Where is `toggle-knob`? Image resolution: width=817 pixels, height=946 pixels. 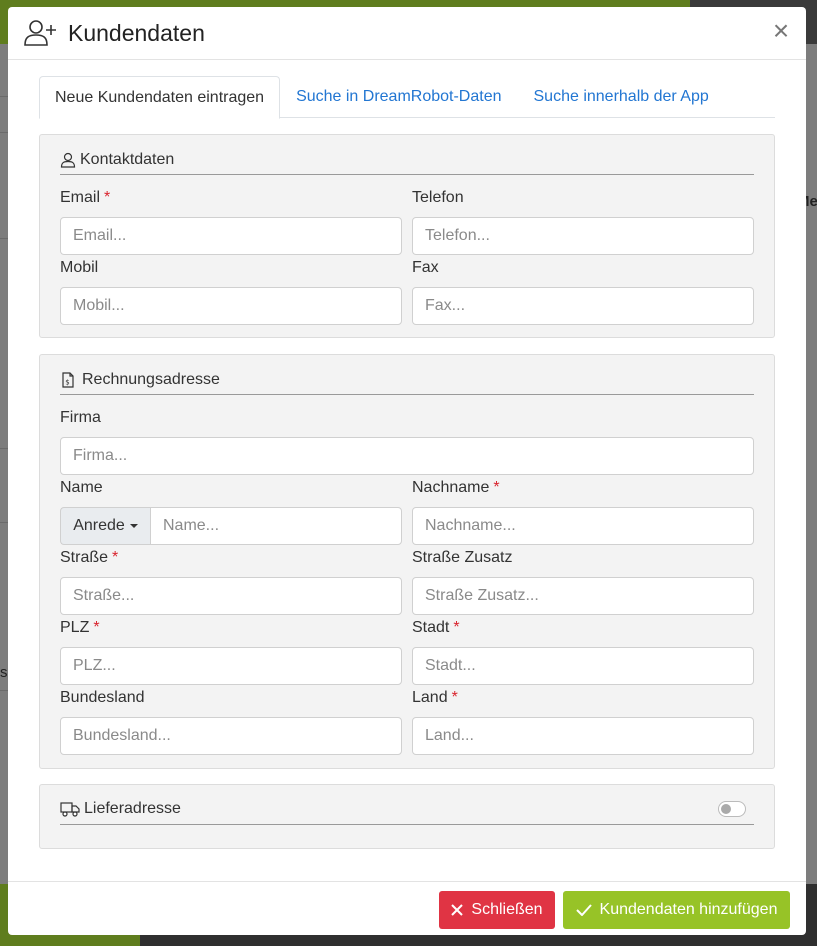 toggle-knob is located at coordinates (726, 809).